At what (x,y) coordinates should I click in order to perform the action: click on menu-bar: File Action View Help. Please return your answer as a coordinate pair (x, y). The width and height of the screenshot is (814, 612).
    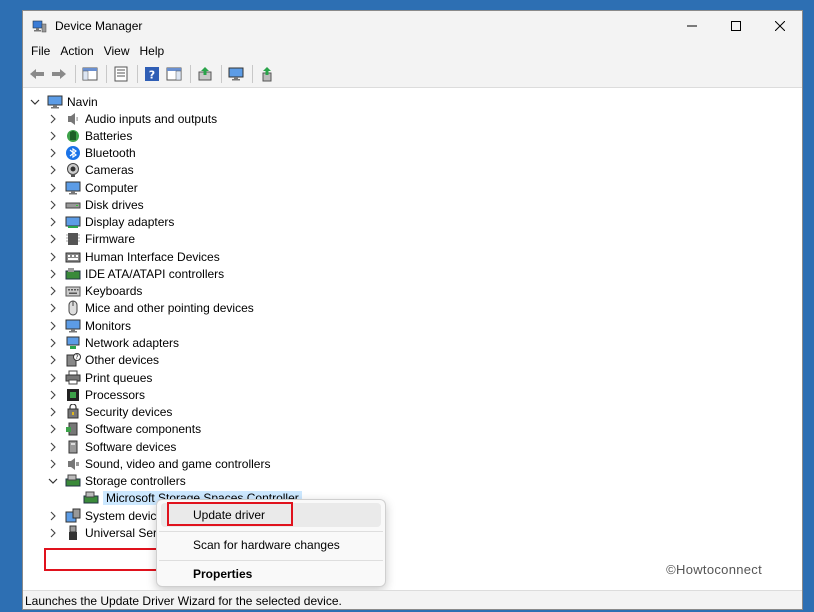
    Looking at the image, I should click on (412, 51).